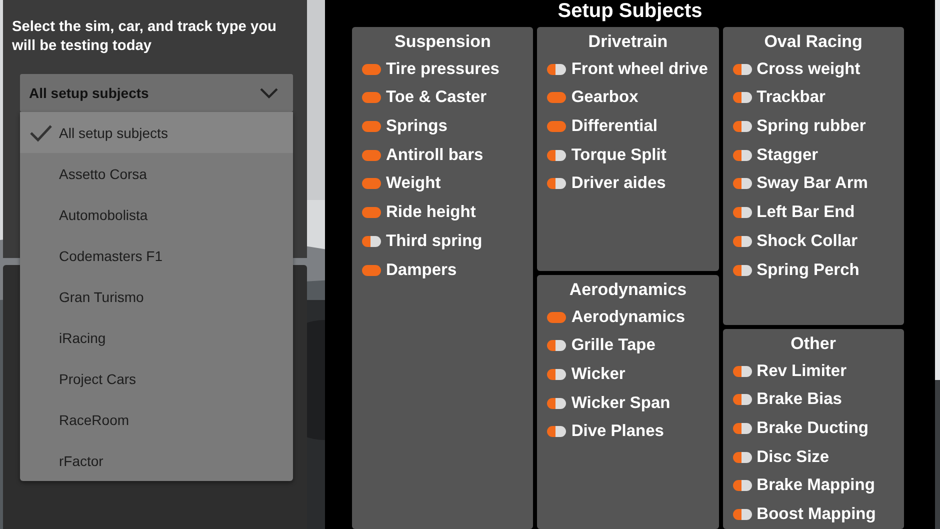 The width and height of the screenshot is (940, 529). Describe the element at coordinates (434, 241) in the screenshot. I see `subject-label: Third spring` at that location.